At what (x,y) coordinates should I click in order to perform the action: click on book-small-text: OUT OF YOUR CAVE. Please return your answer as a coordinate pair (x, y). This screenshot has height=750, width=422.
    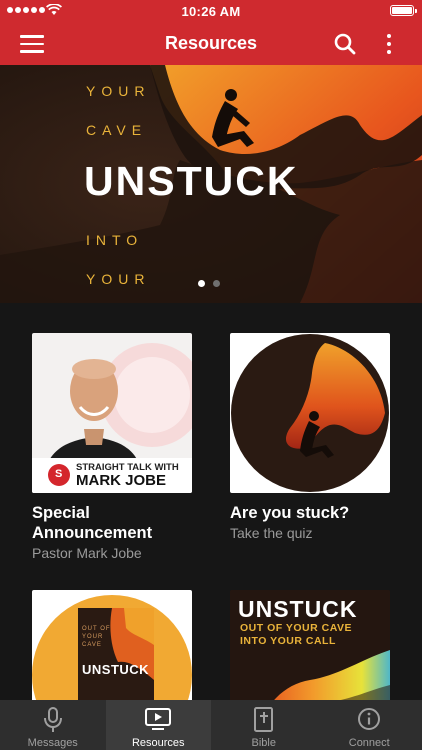
    Looking at the image, I should click on (96, 637).